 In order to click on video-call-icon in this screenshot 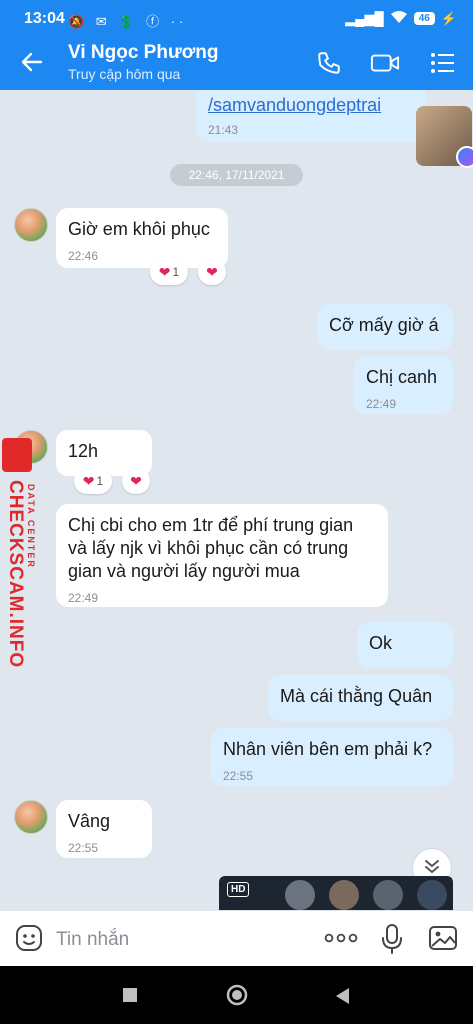, I will do `click(385, 63)`.